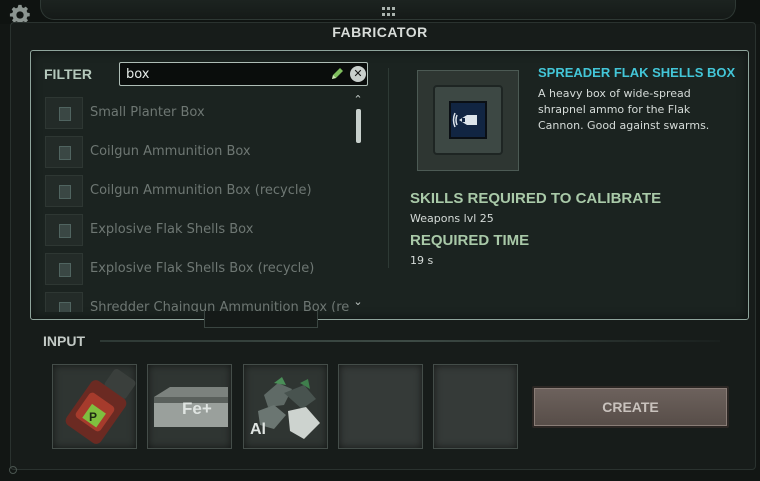 Image resolution: width=760 pixels, height=481 pixels. I want to click on filter-input, so click(226, 74).